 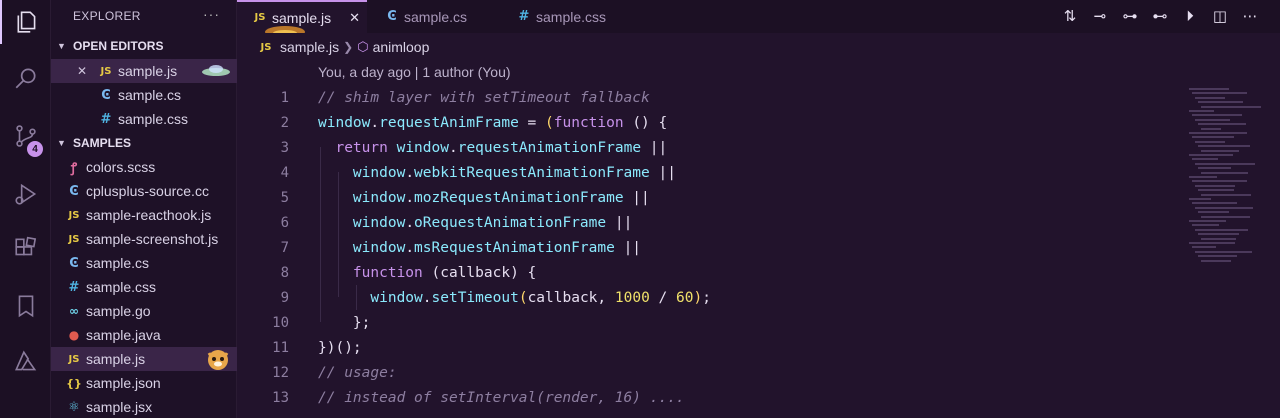 I want to click on breadcrumb-file: sample.js, so click(x=309, y=47).